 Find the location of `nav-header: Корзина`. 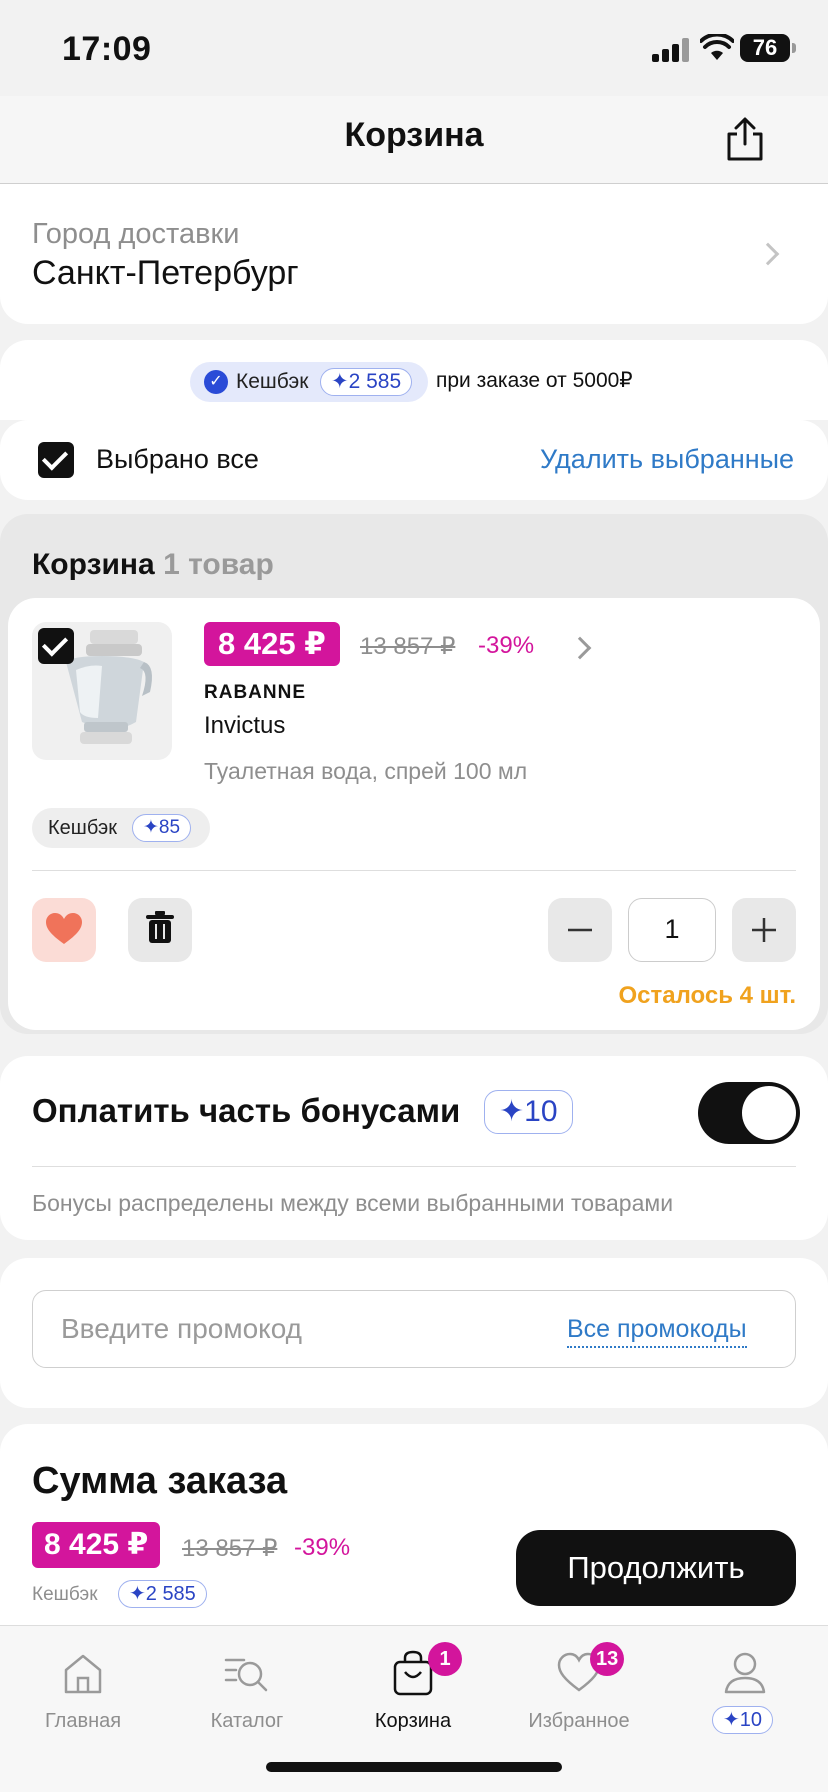

nav-header: Корзина is located at coordinates (414, 140).